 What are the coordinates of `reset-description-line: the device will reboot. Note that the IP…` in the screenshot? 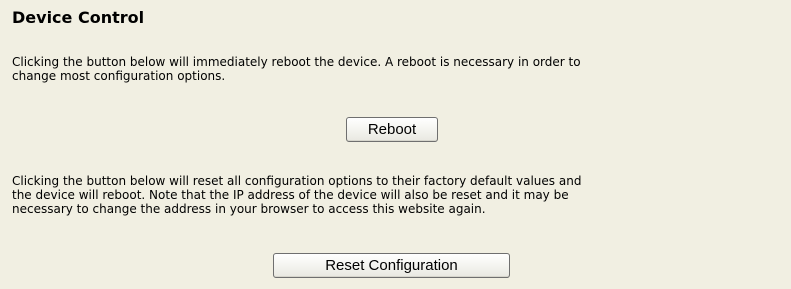 It's located at (290, 195).